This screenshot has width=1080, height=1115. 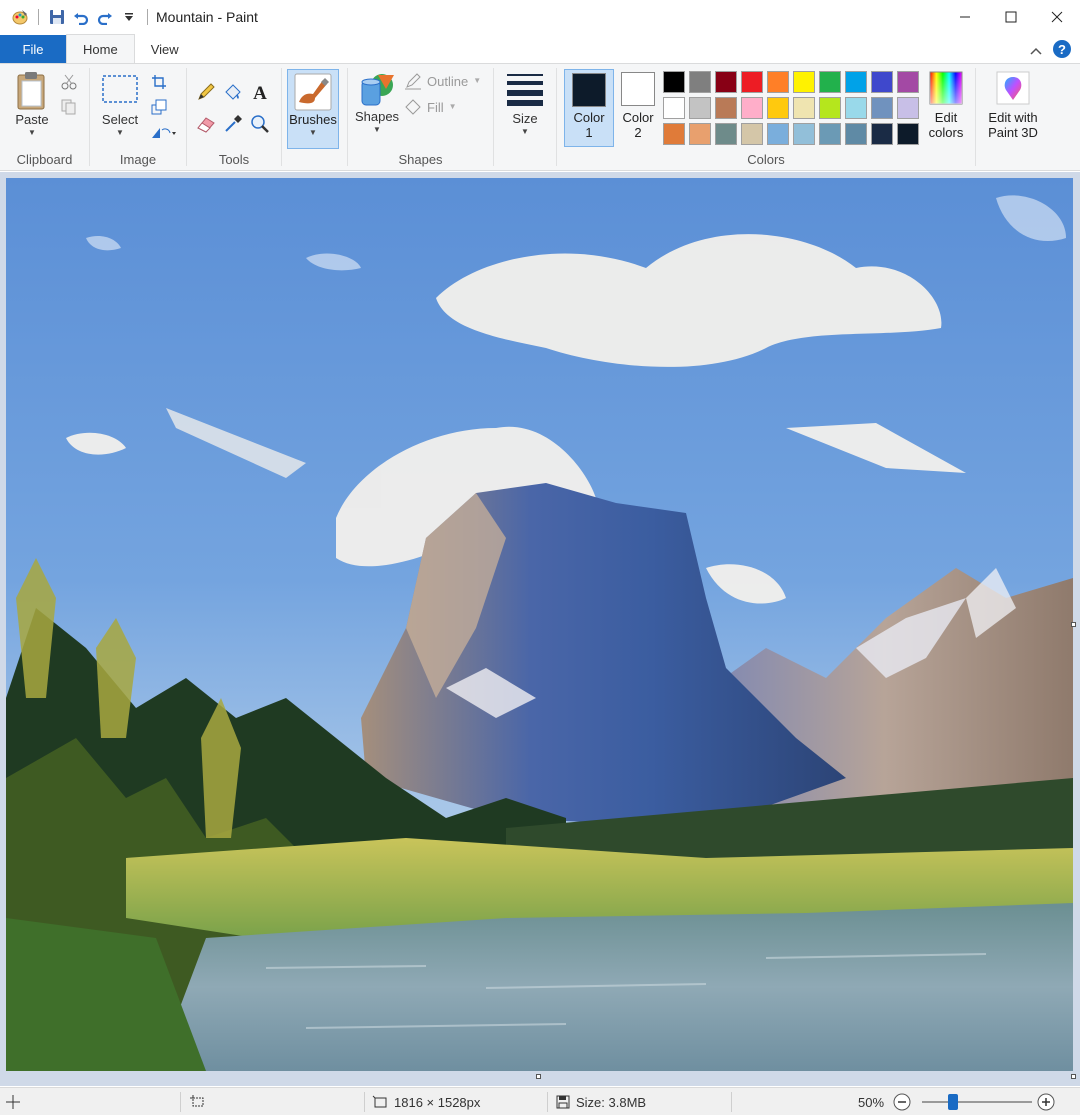 I want to click on clipboard-group-label: Clipboard, so click(x=44, y=159).